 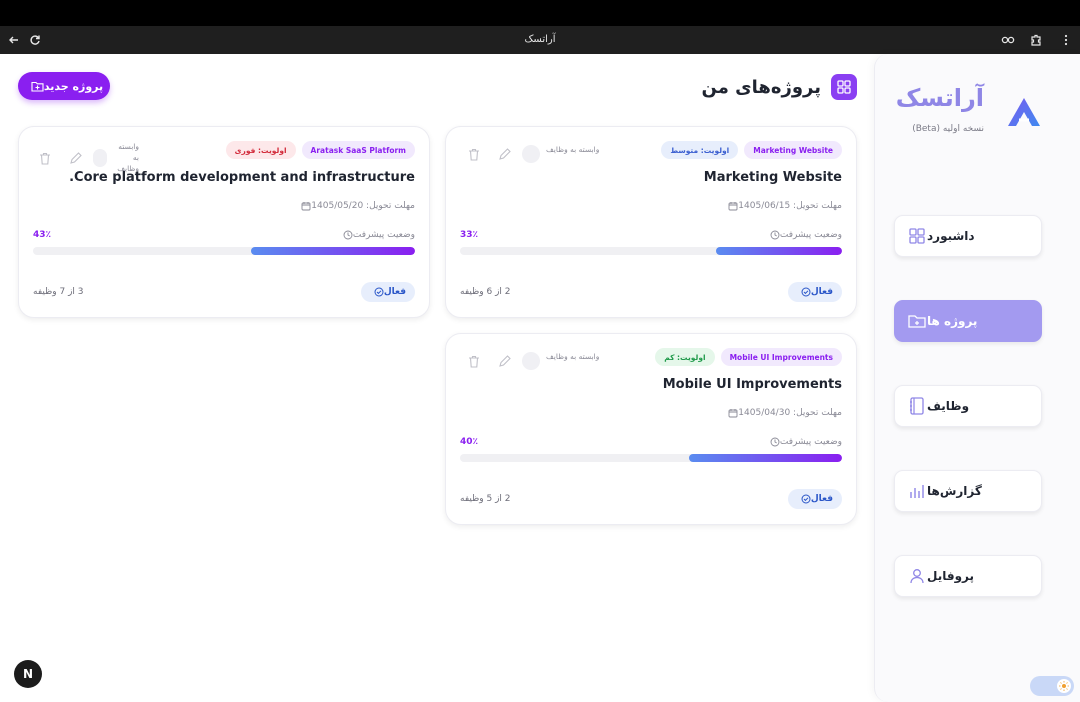 I want to click on card-tags: Marketing Website اولویت: متوسط, so click(x=751, y=150).